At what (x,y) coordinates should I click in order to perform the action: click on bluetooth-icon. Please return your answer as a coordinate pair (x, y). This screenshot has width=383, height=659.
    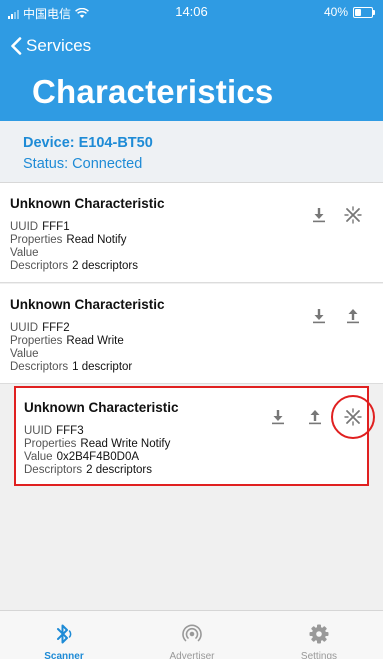
    Looking at the image, I should click on (64, 634).